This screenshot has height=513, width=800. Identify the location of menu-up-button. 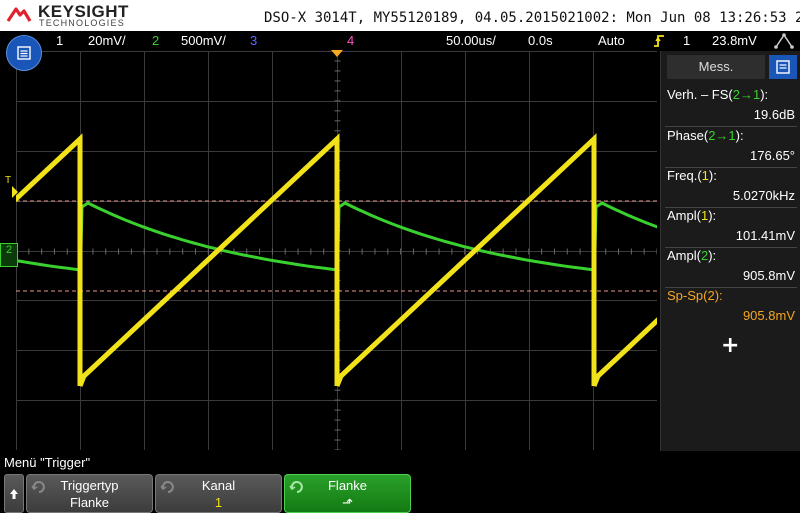
(14, 493).